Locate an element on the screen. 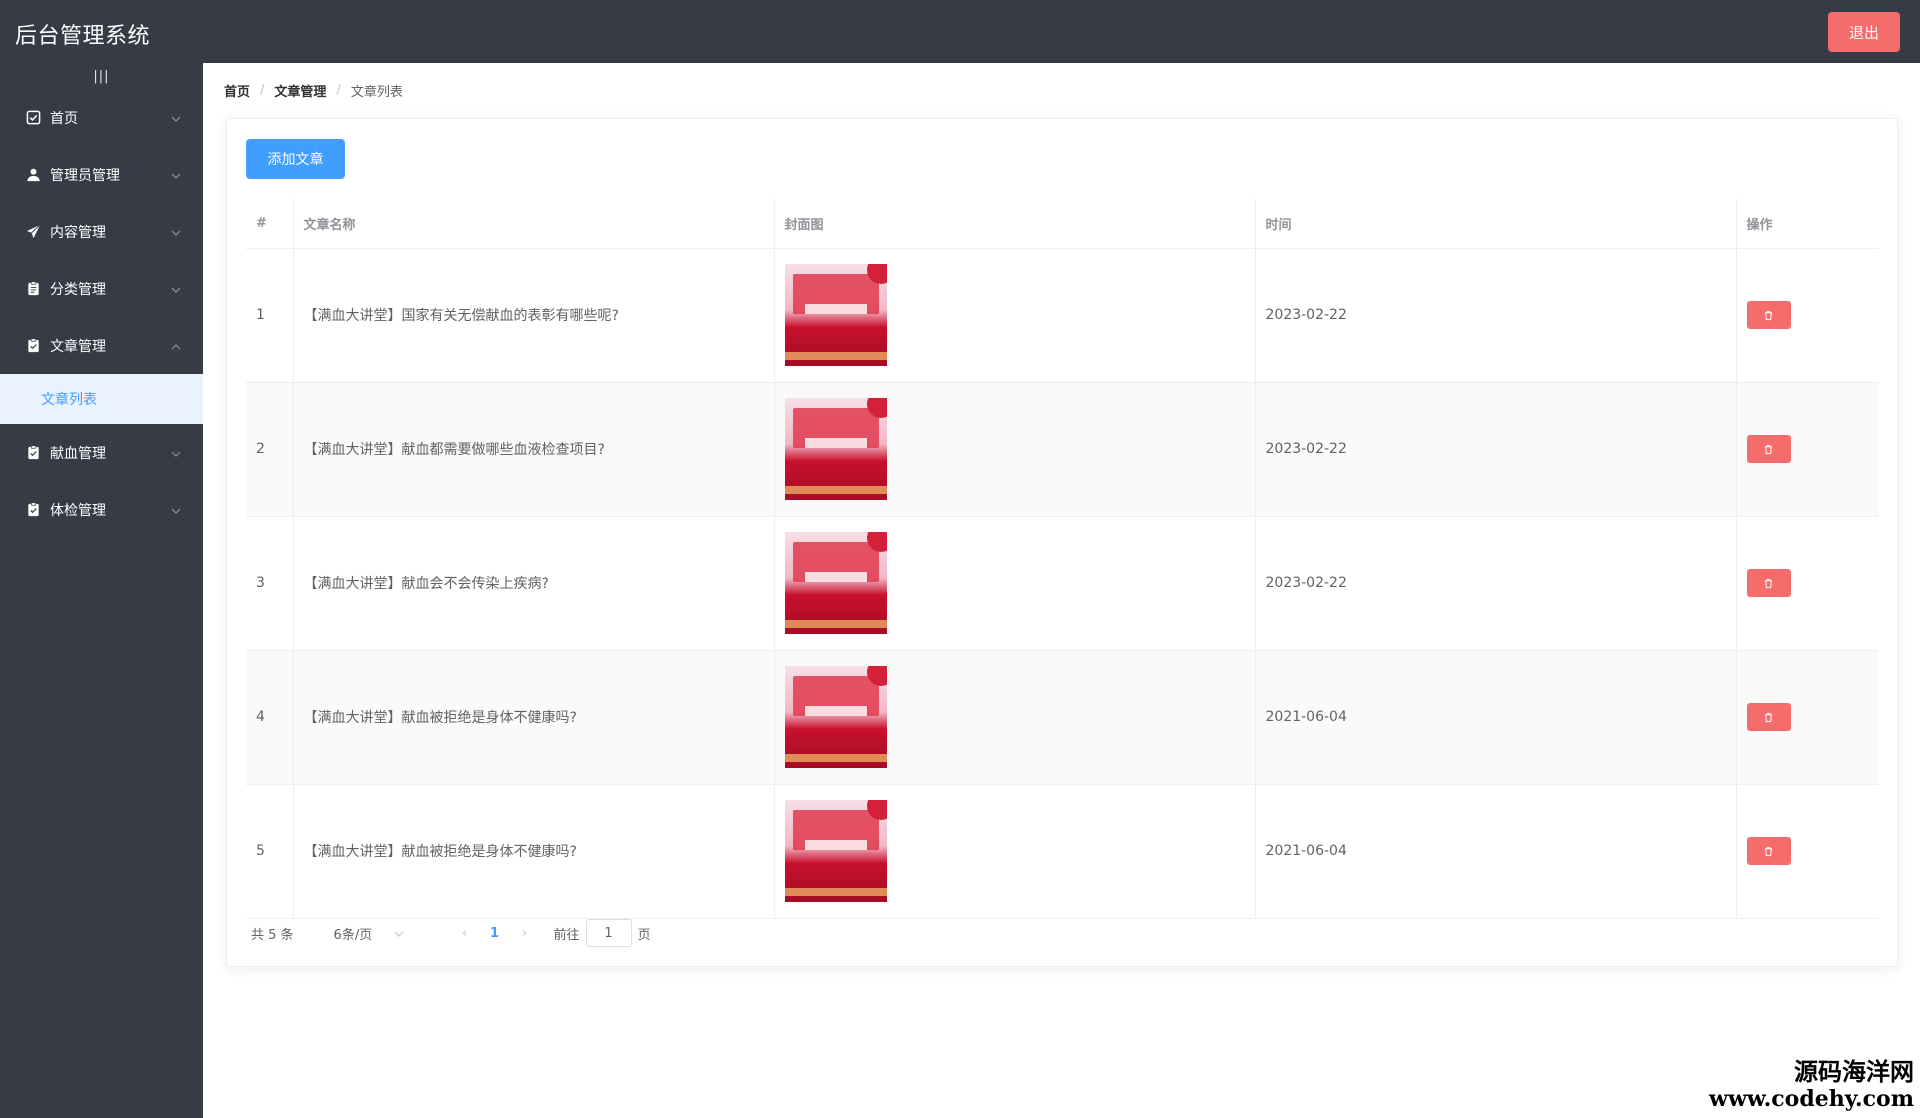 This screenshot has width=1920, height=1118. sidebar-item-category: 分类管理 is located at coordinates (101, 288).